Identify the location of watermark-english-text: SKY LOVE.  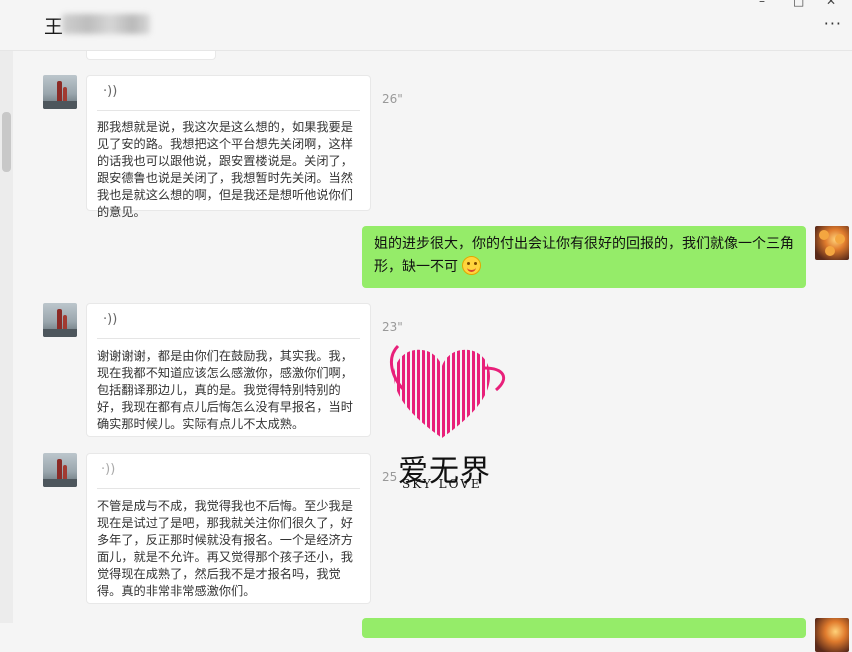
(442, 484).